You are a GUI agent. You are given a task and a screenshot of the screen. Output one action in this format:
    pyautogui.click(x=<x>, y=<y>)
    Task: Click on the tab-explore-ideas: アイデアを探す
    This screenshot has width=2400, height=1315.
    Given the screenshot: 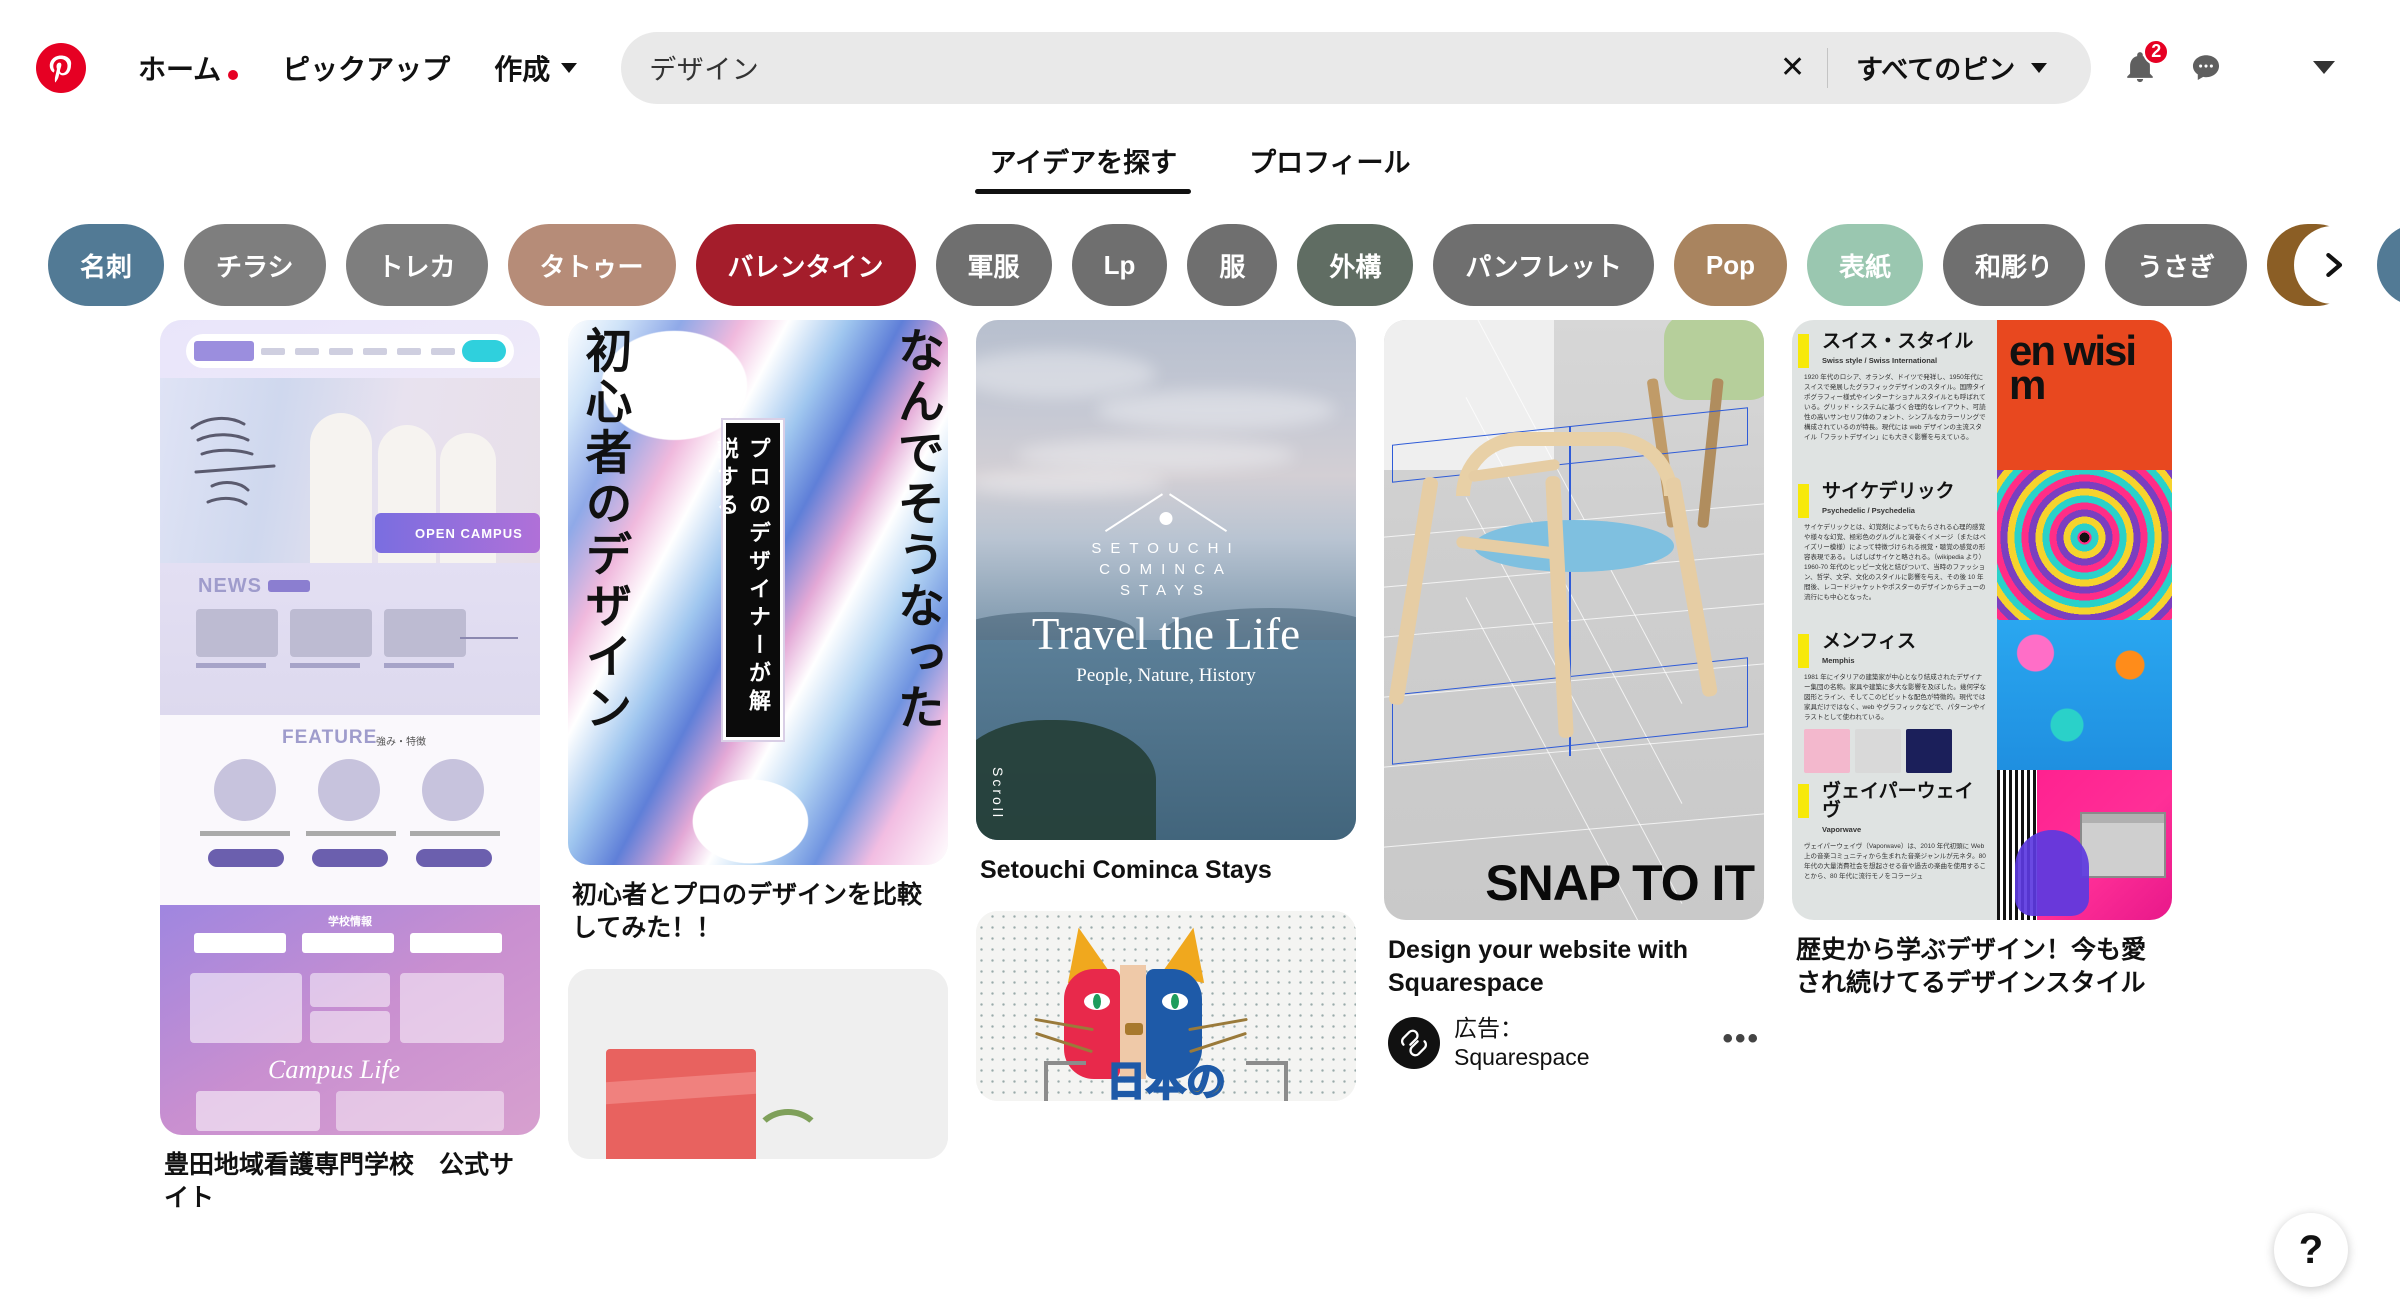 What is the action you would take?
    pyautogui.click(x=1083, y=164)
    